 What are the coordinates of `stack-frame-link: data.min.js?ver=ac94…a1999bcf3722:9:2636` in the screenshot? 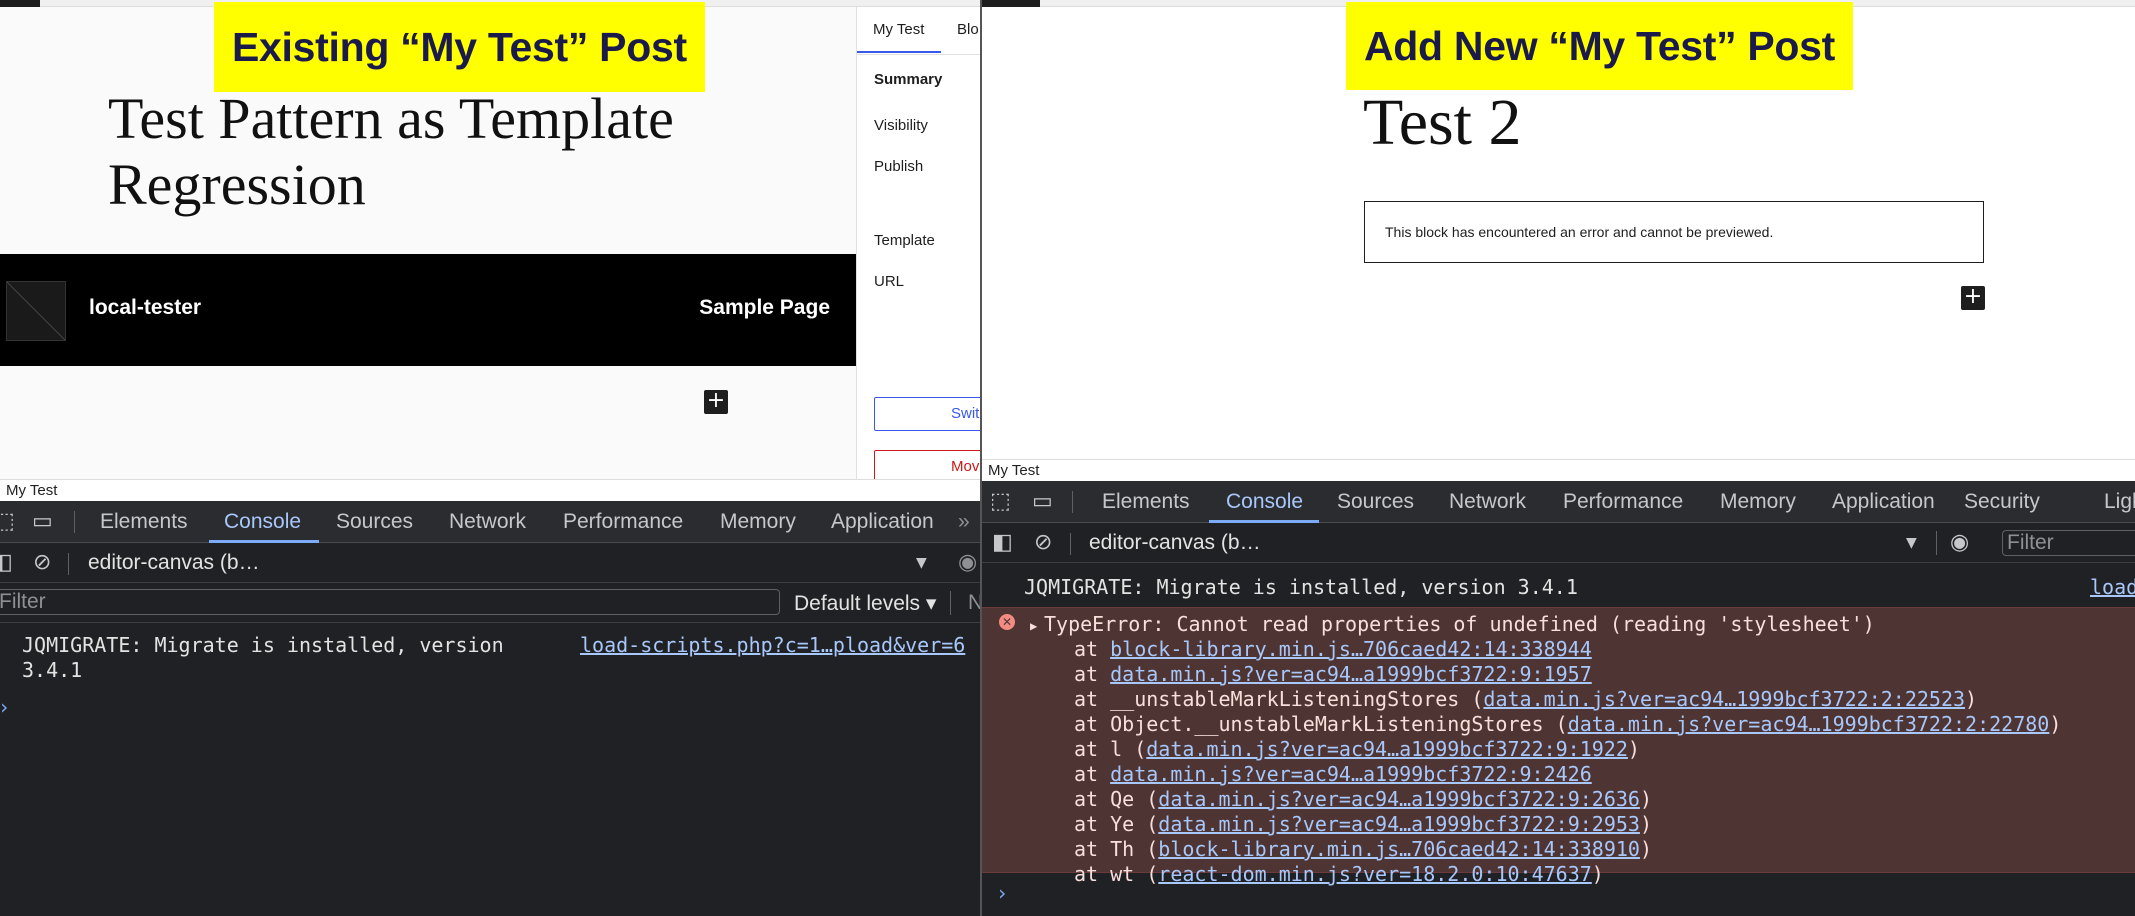 It's located at (1399, 799).